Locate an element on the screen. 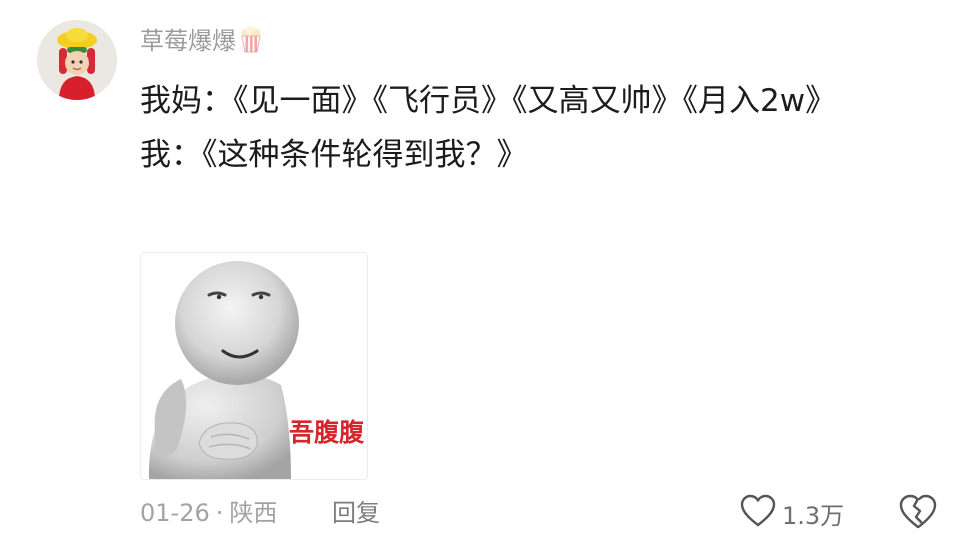  dislike-button is located at coordinates (918, 513).